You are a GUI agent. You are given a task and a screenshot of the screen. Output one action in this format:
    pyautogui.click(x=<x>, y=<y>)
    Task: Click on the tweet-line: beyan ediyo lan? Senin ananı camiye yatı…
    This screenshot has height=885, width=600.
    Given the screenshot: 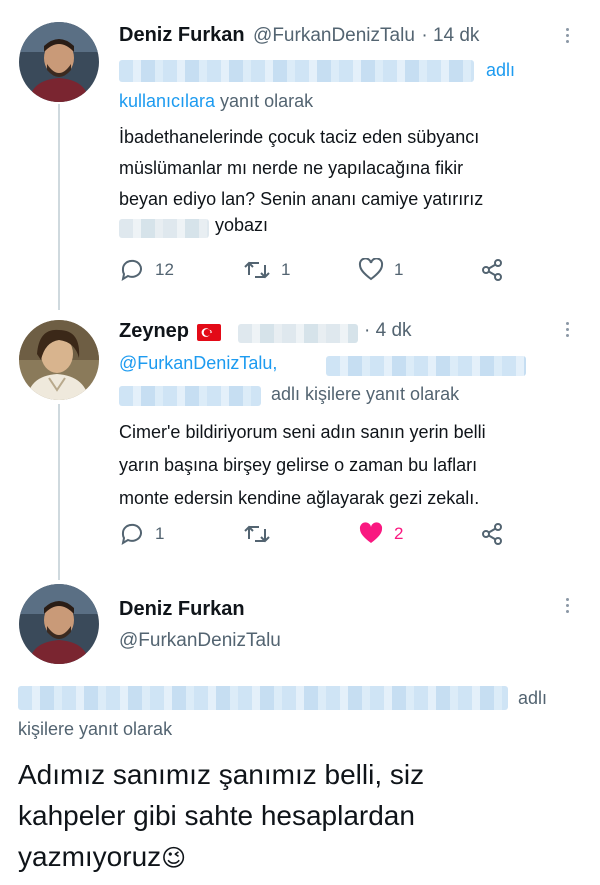 What is the action you would take?
    pyautogui.click(x=301, y=199)
    